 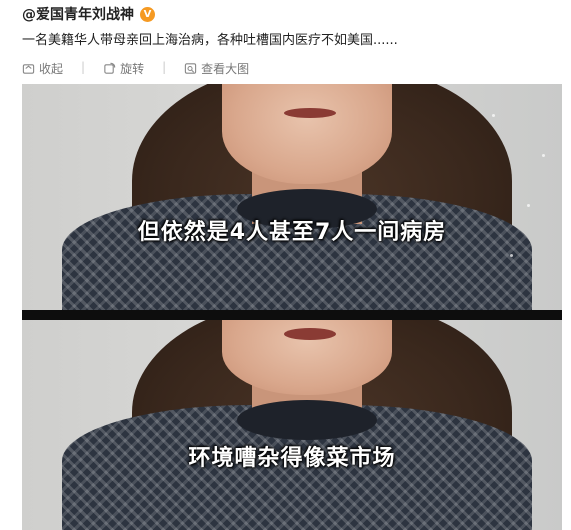 What do you see at coordinates (307, 420) in the screenshot?
I see `collar` at bounding box center [307, 420].